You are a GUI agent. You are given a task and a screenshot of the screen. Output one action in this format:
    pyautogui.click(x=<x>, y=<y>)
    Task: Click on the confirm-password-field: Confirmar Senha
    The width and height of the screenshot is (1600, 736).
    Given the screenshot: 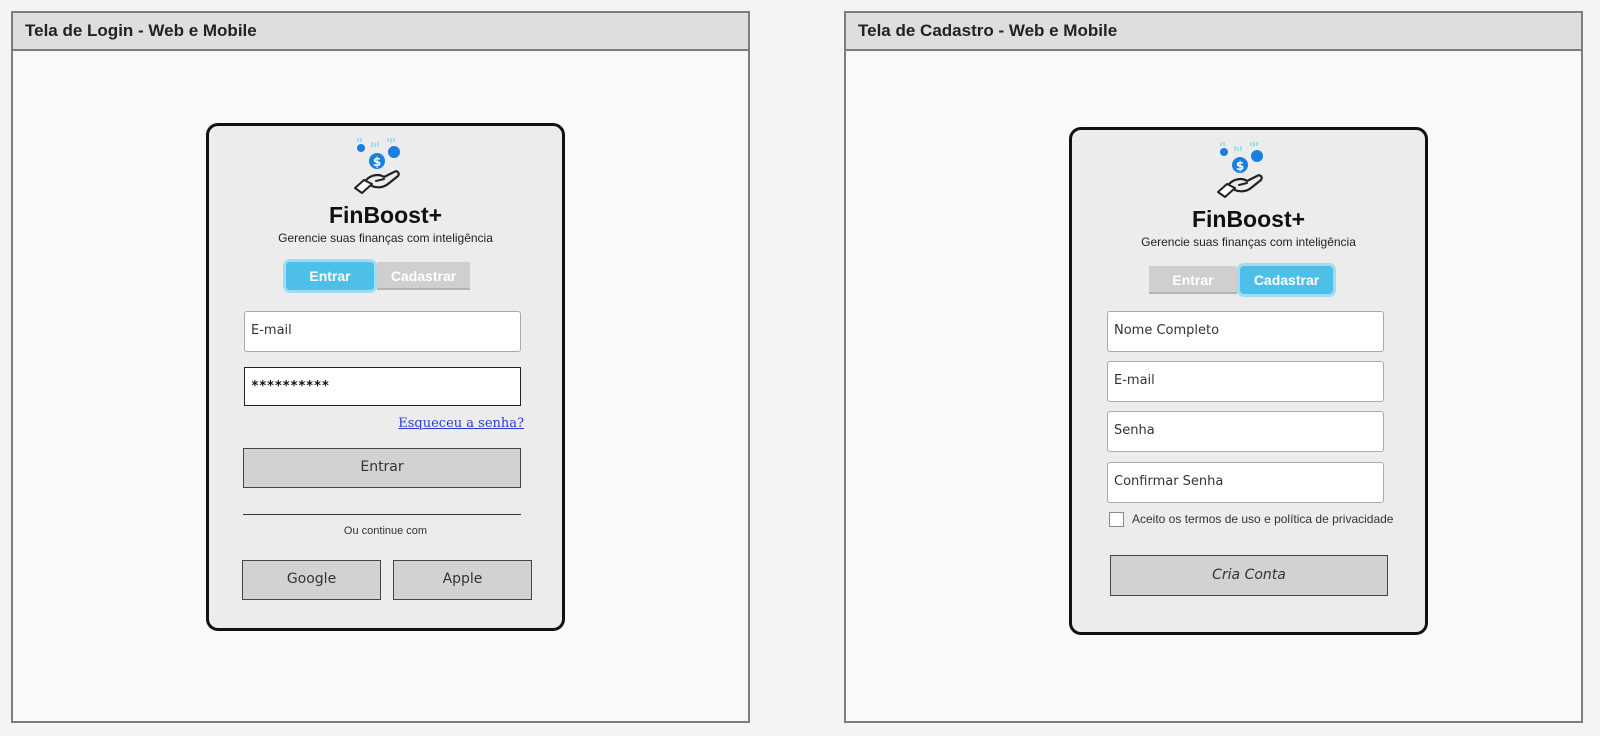 What is the action you would take?
    pyautogui.click(x=1245, y=482)
    